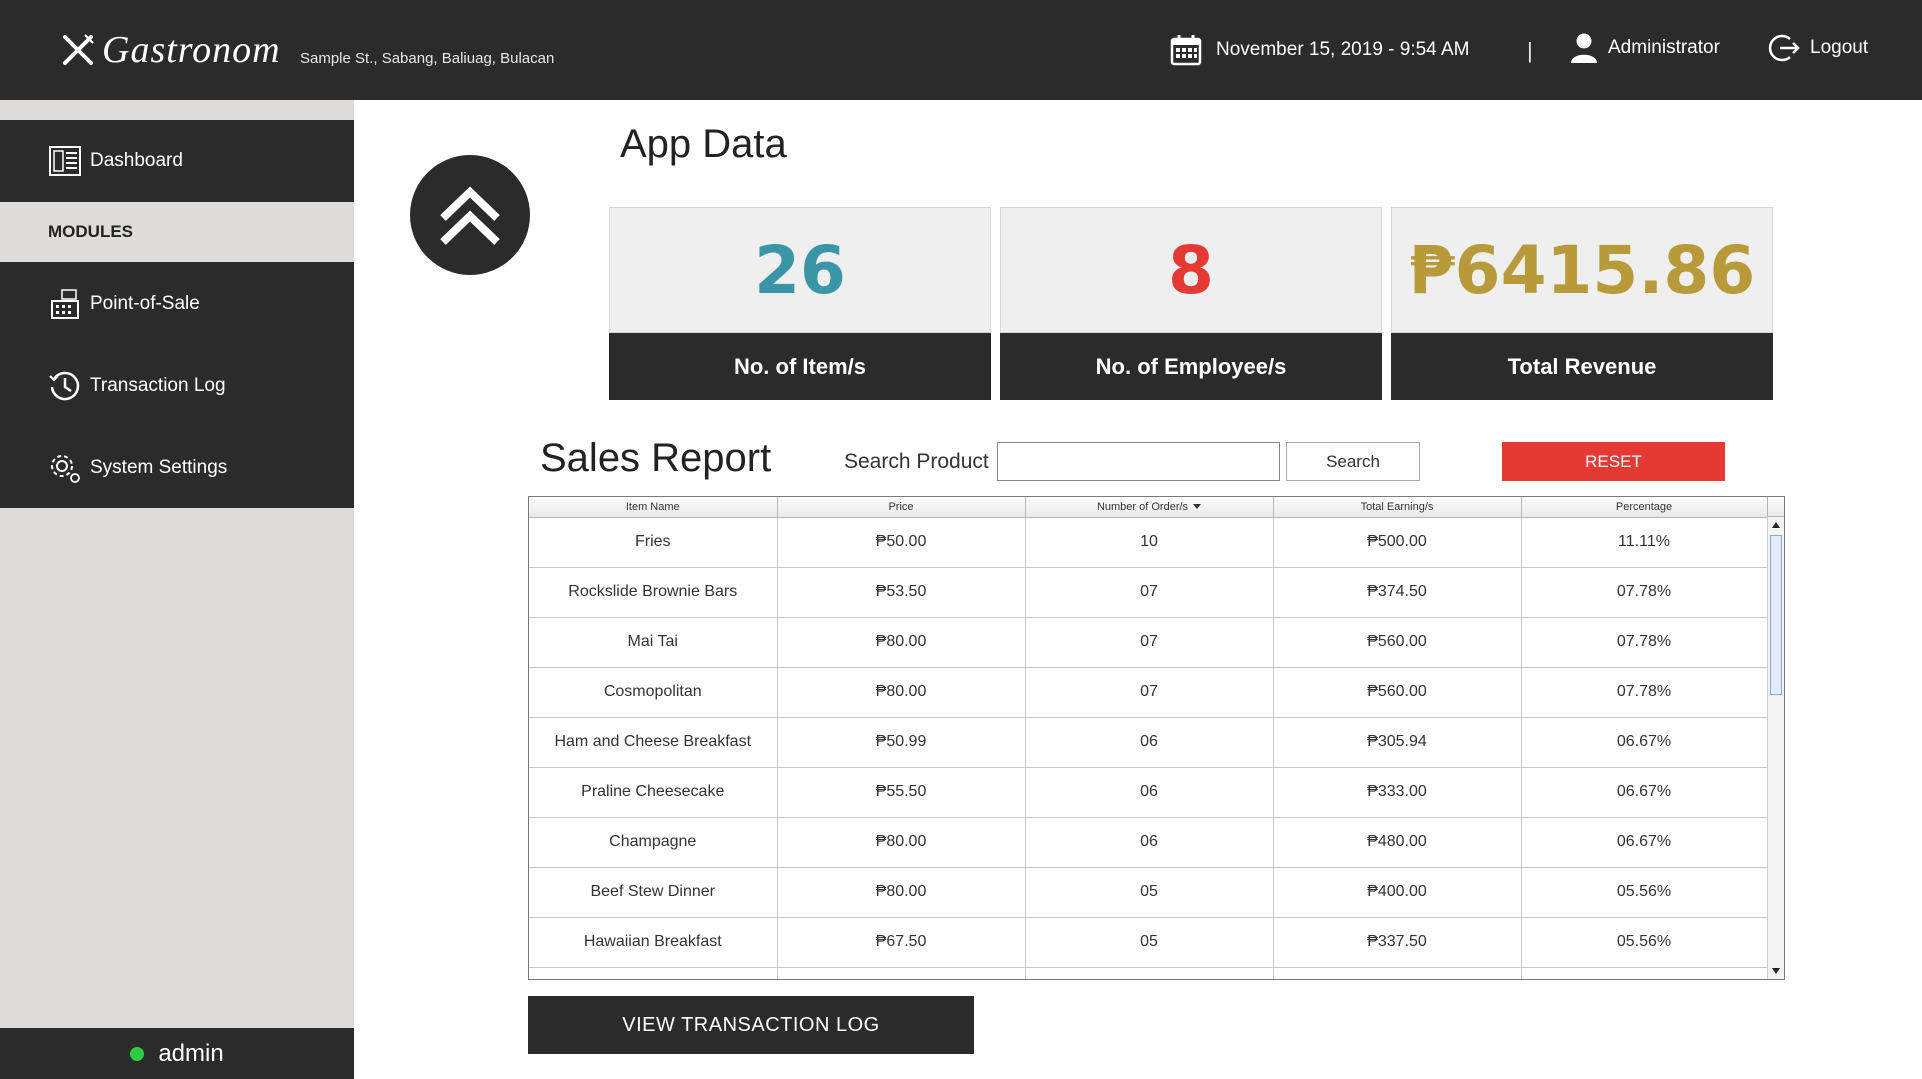 The width and height of the screenshot is (1922, 1079). What do you see at coordinates (916, 461) in the screenshot?
I see `search-product-label: Search Product` at bounding box center [916, 461].